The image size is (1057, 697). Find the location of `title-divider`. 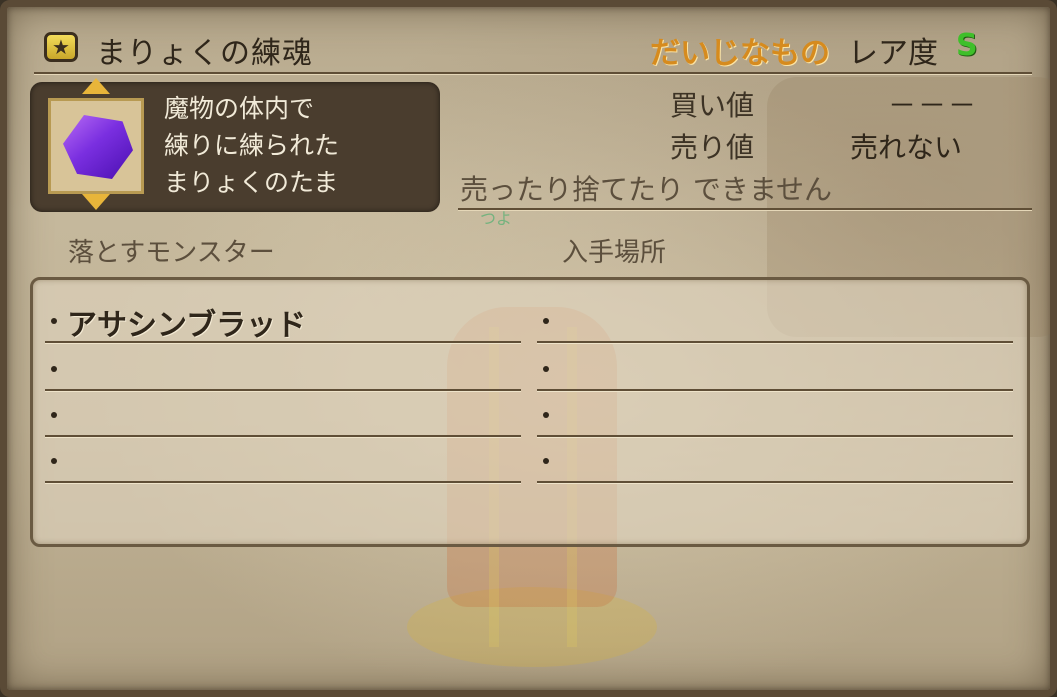

title-divider is located at coordinates (533, 73).